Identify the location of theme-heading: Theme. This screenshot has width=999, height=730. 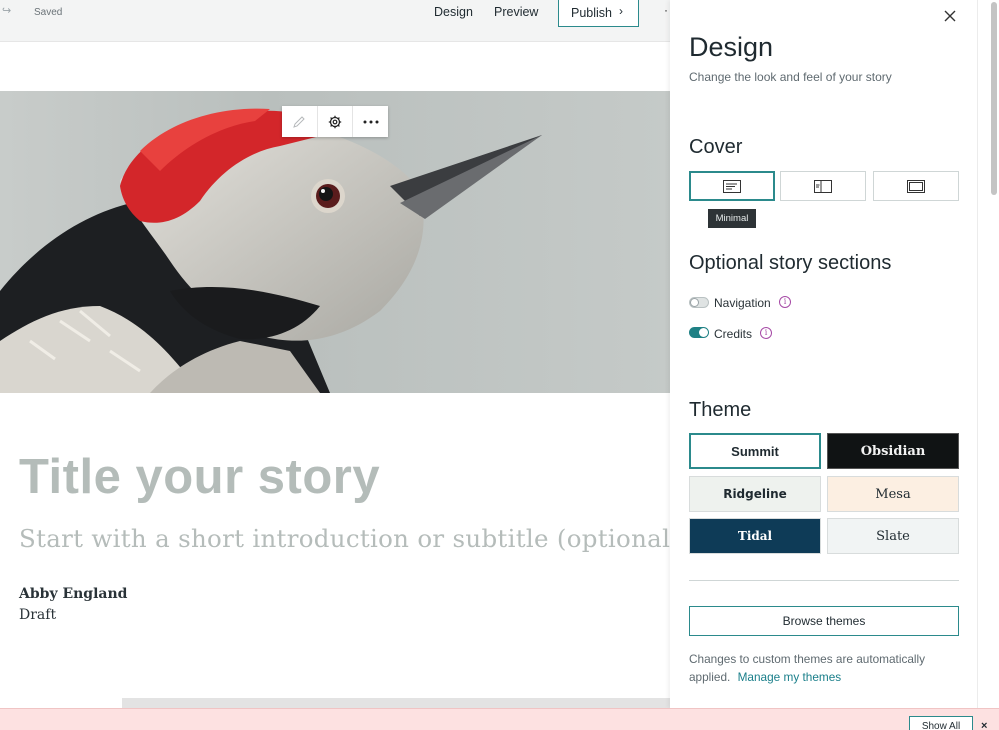
(720, 410).